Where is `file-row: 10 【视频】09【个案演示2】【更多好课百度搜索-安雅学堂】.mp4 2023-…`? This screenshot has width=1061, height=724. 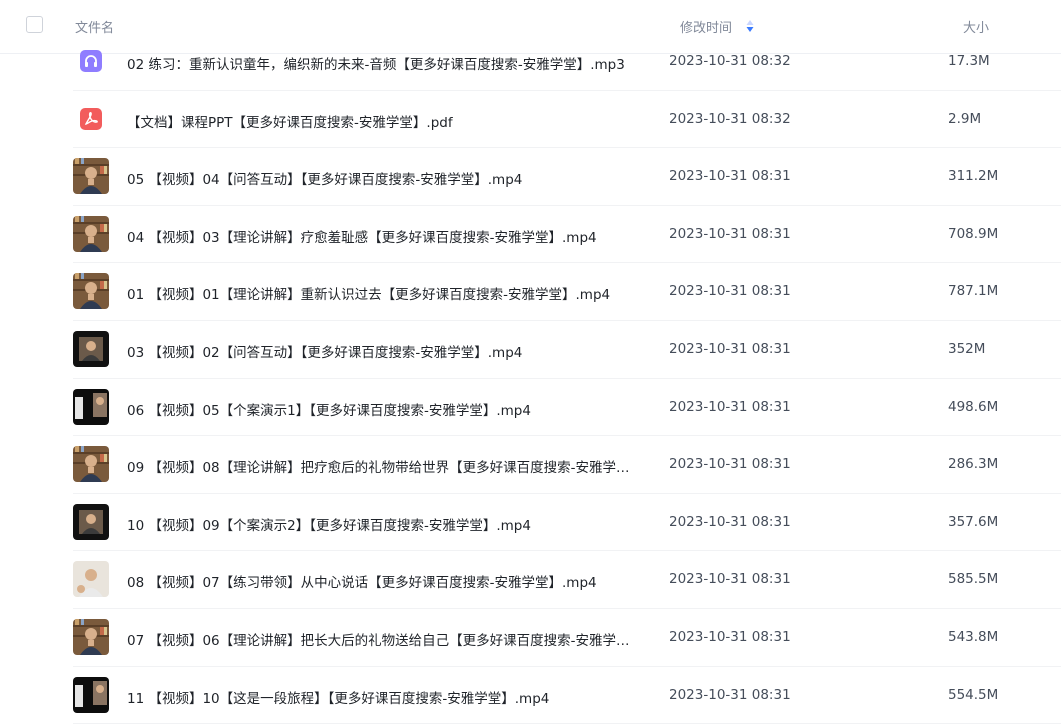
file-row: 10 【视频】09【个案演示2】【更多好课百度搜索-安雅学堂】.mp4 2023-… is located at coordinates (530, 523).